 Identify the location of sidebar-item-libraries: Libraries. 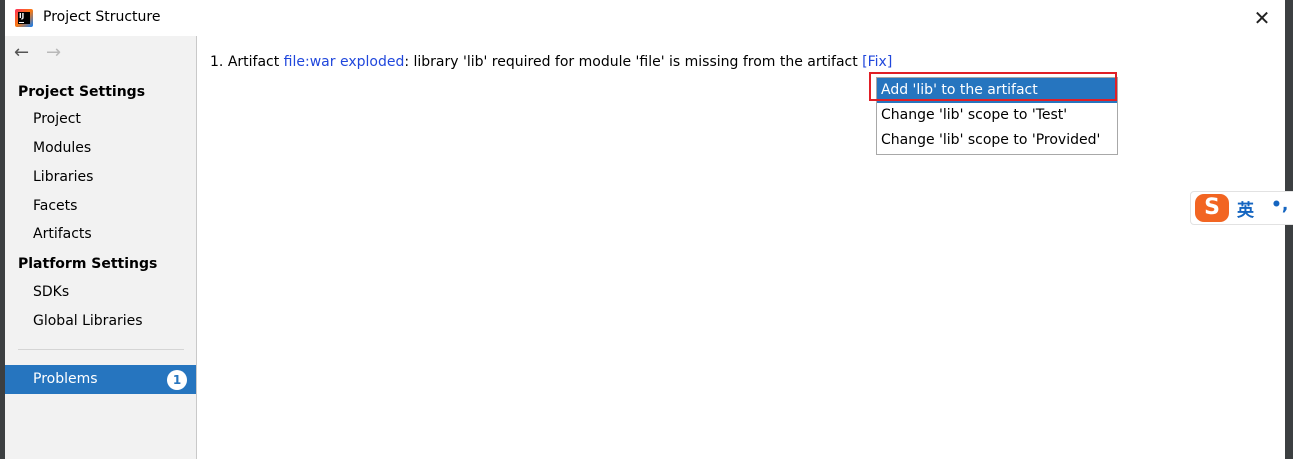
(63, 177).